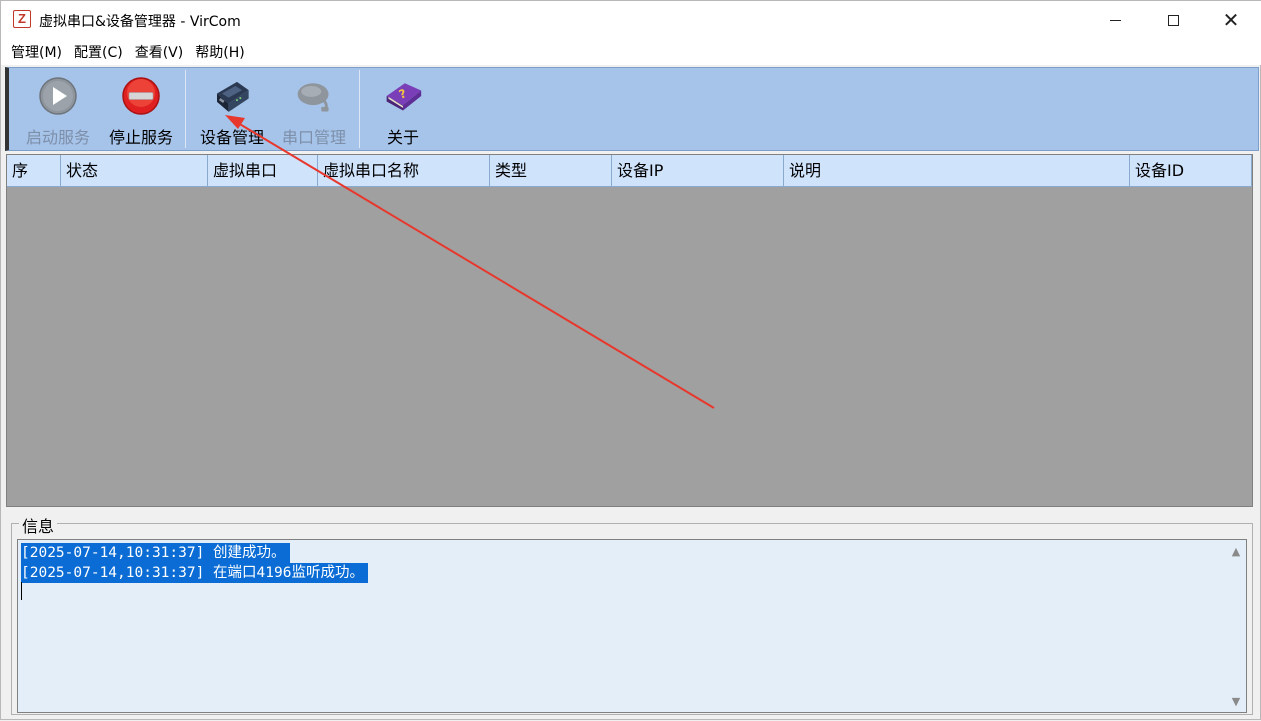  Describe the element at coordinates (1191, 171) in the screenshot. I see `column-header-device-id: 设备ID` at that location.